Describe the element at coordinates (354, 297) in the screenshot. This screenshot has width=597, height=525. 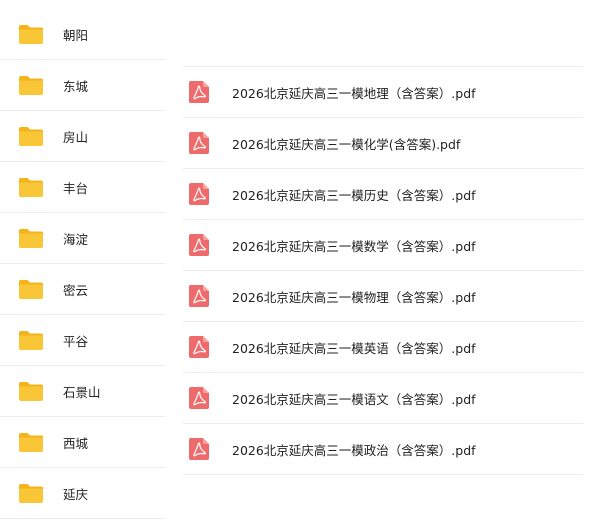
I see `file-name: 2026北京延庆高三一模物理（含答案）.pdf` at that location.